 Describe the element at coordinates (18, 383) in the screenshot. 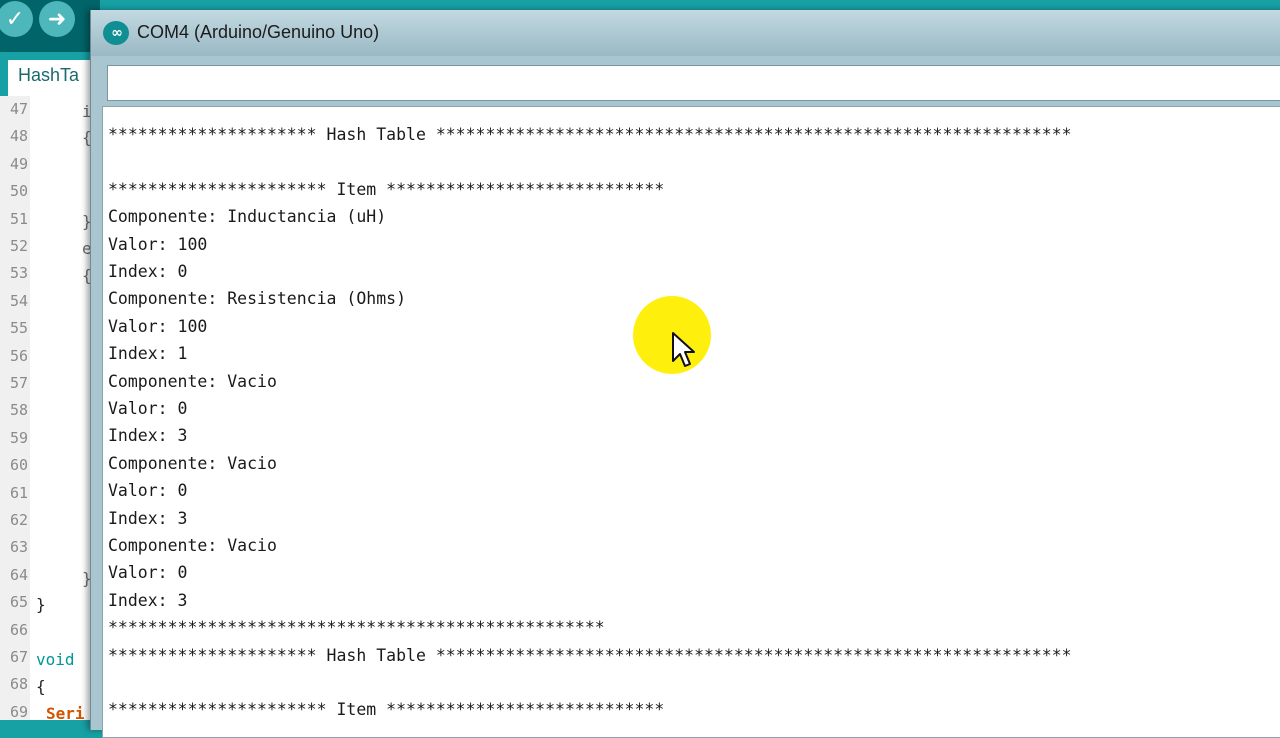

I see `line-number: 57` at that location.